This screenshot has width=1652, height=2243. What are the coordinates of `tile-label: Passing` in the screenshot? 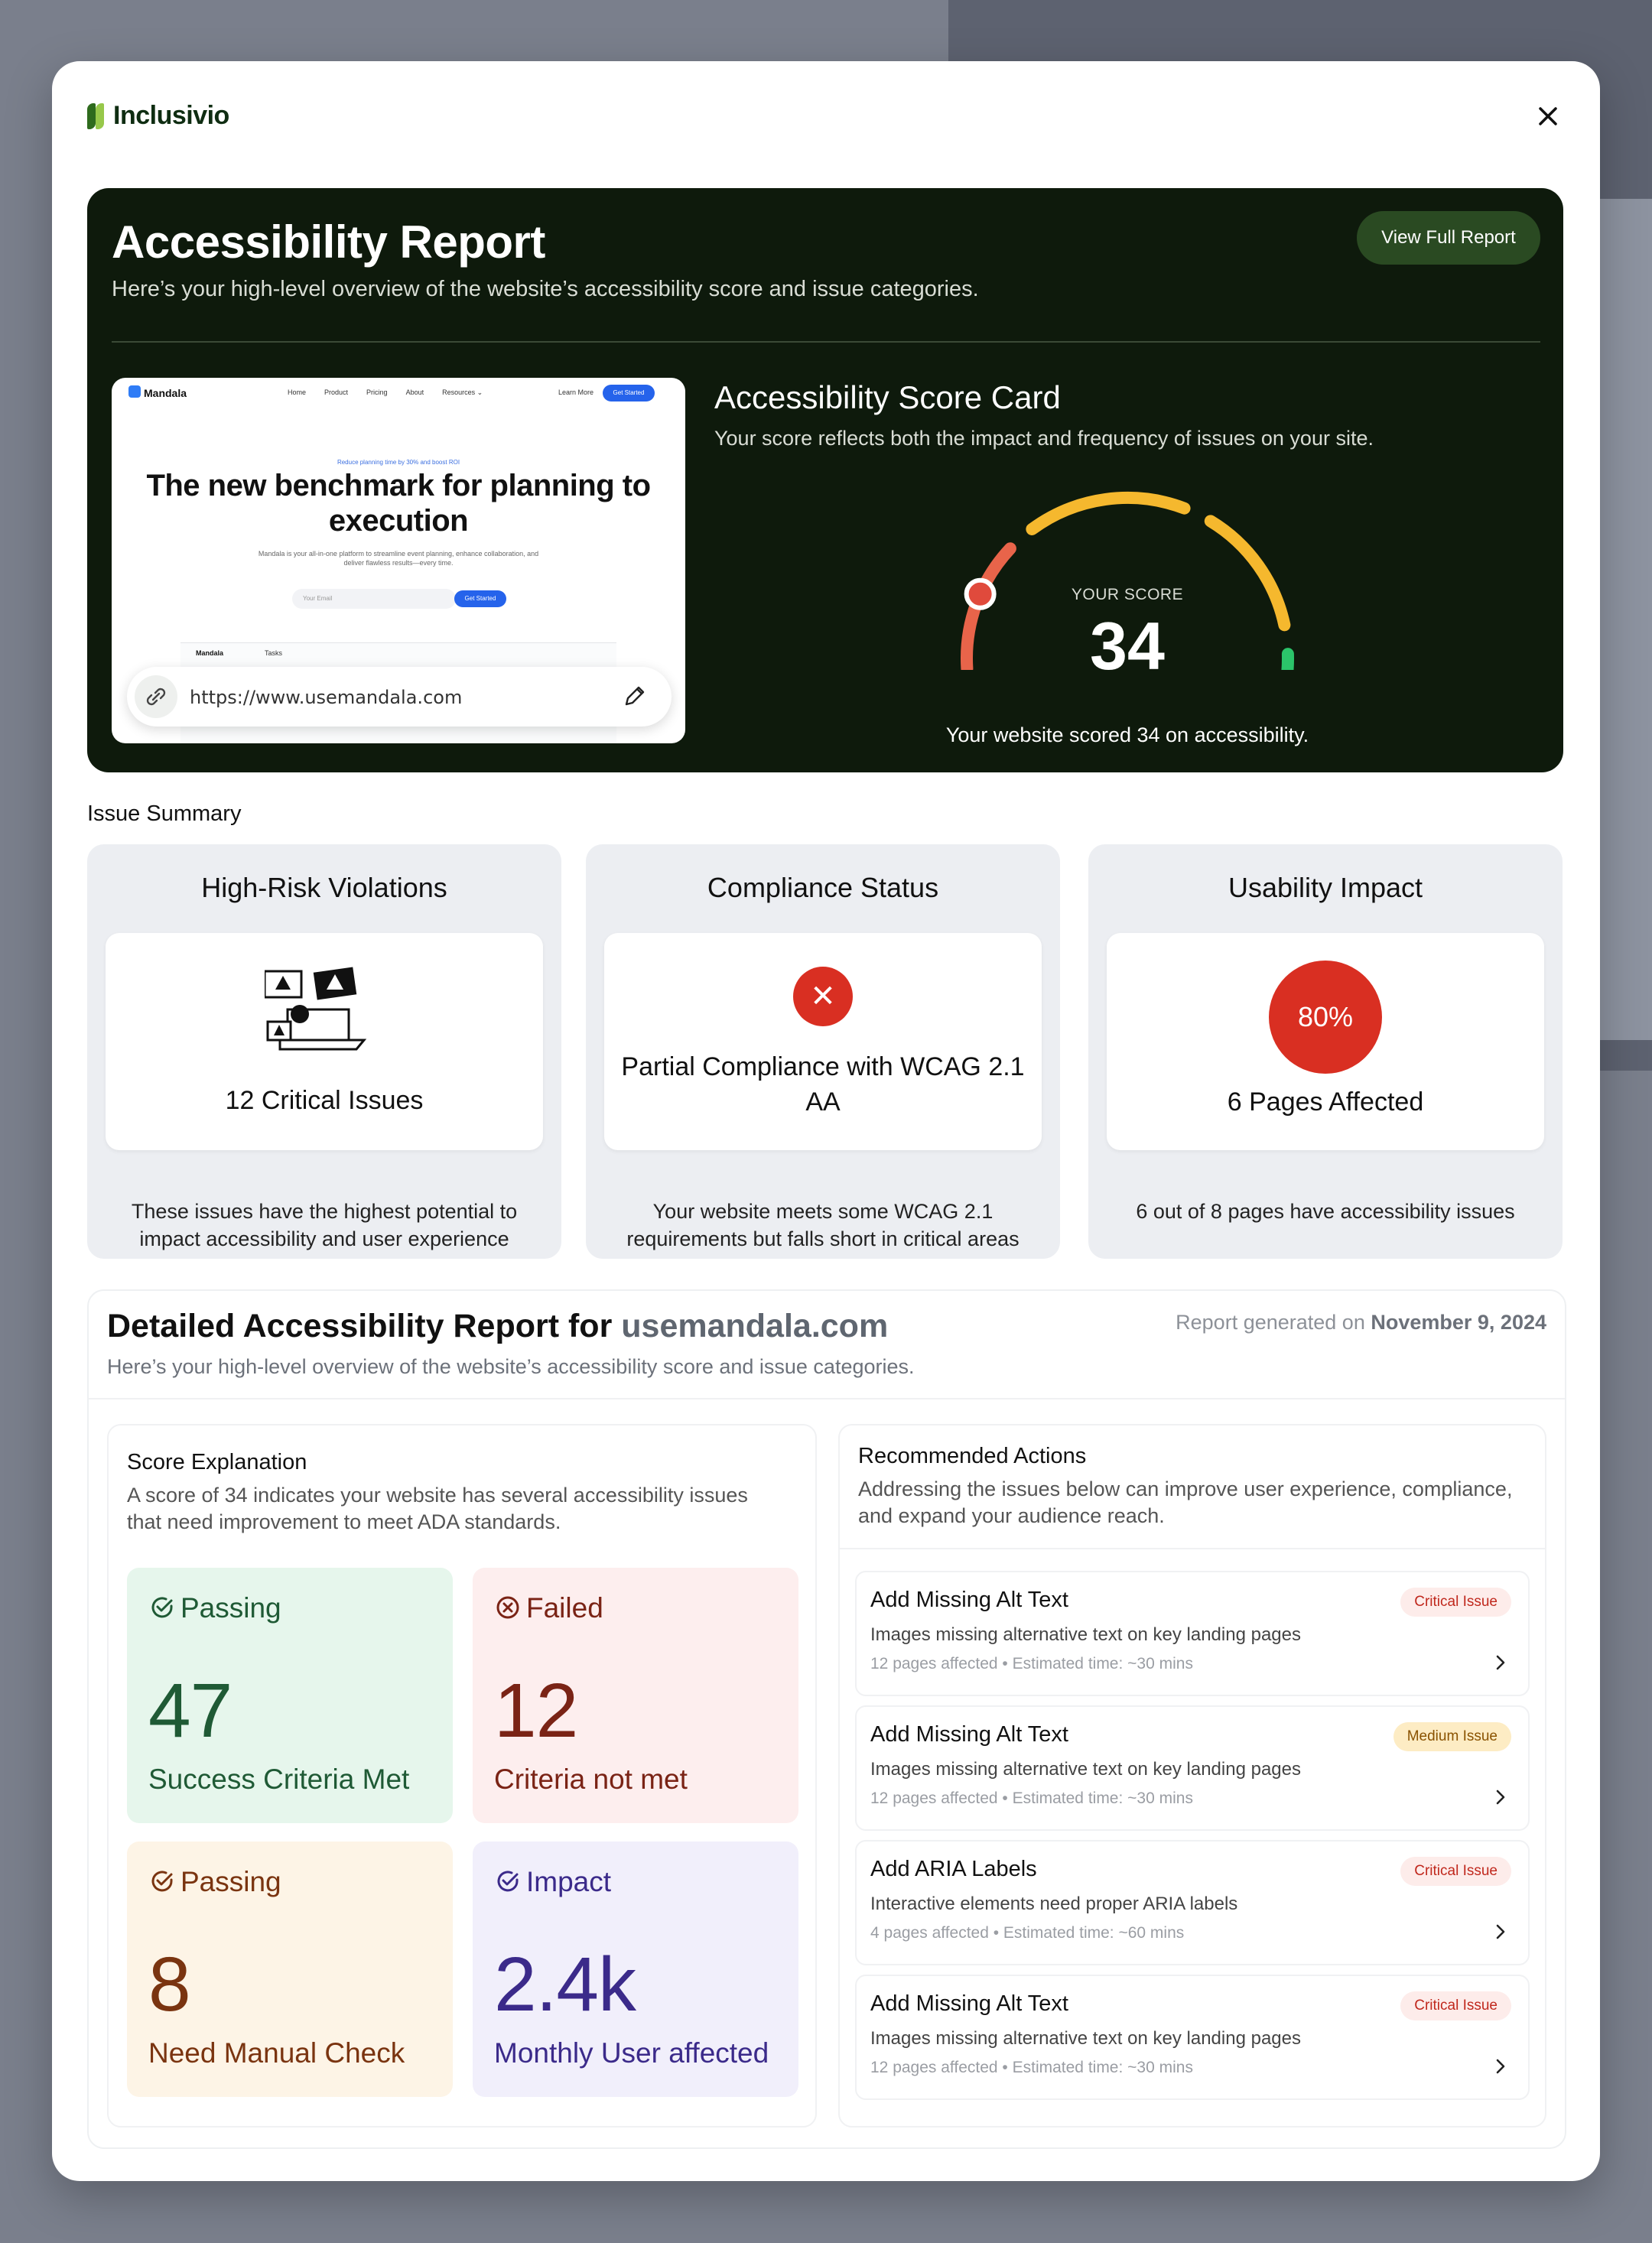 It's located at (231, 1881).